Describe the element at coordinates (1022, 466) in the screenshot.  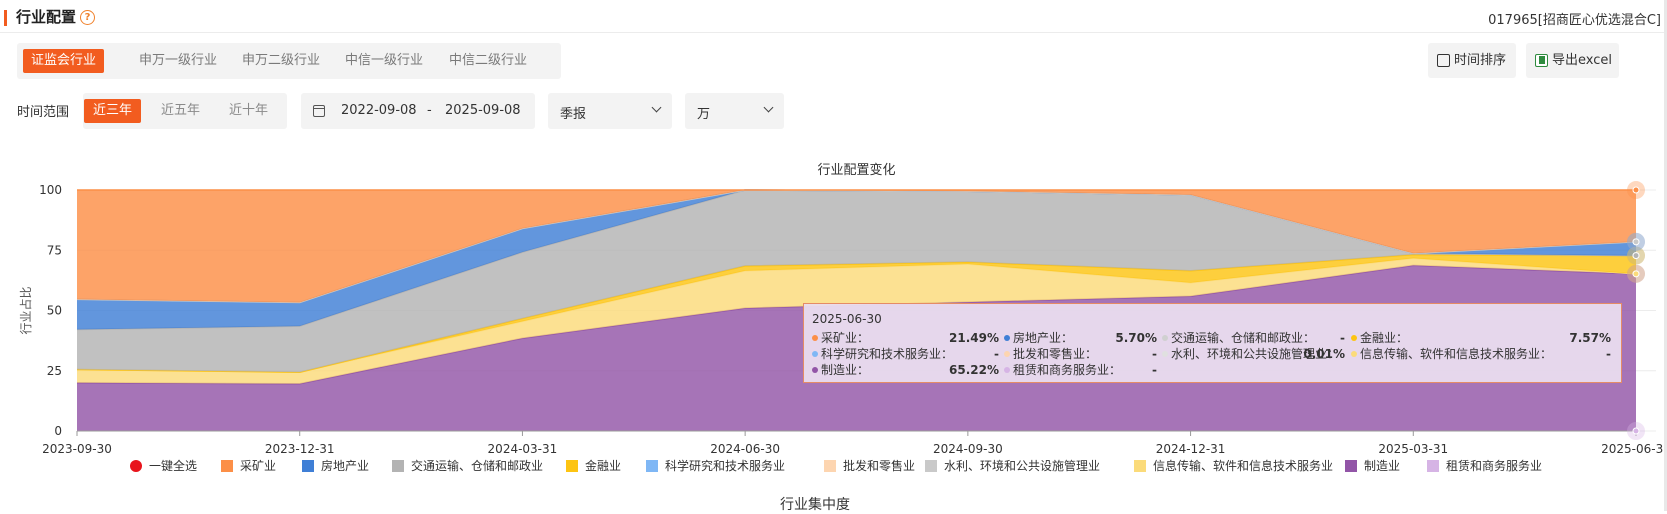
I see `legend-label: 水利、环境和公共设施管理业` at that location.